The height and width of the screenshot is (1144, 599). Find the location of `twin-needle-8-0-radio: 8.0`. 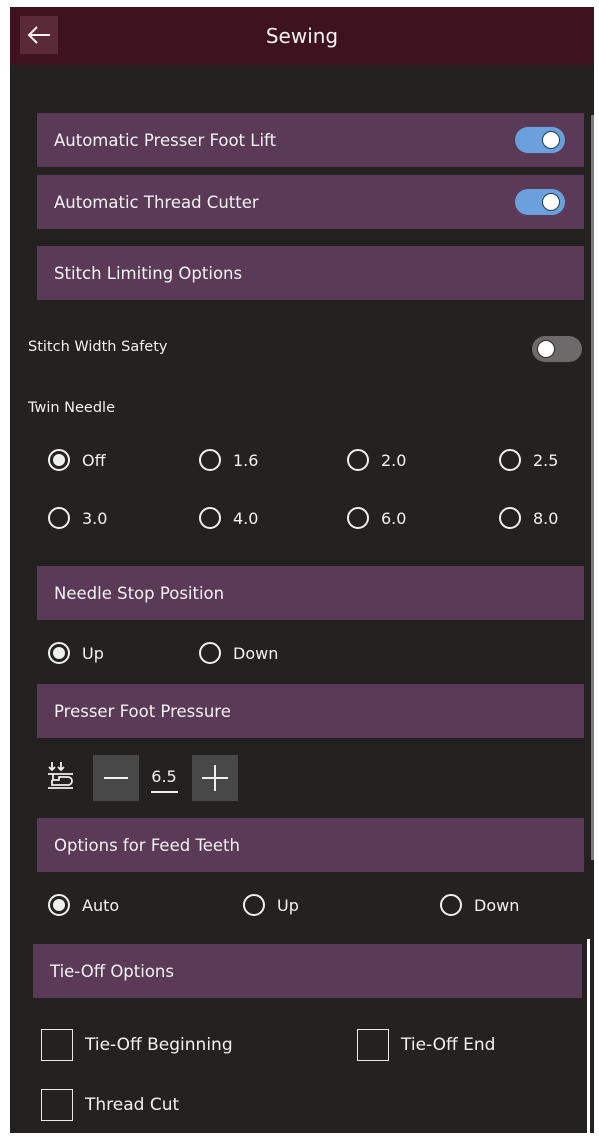

twin-needle-8-0-radio: 8.0 is located at coordinates (528, 518).